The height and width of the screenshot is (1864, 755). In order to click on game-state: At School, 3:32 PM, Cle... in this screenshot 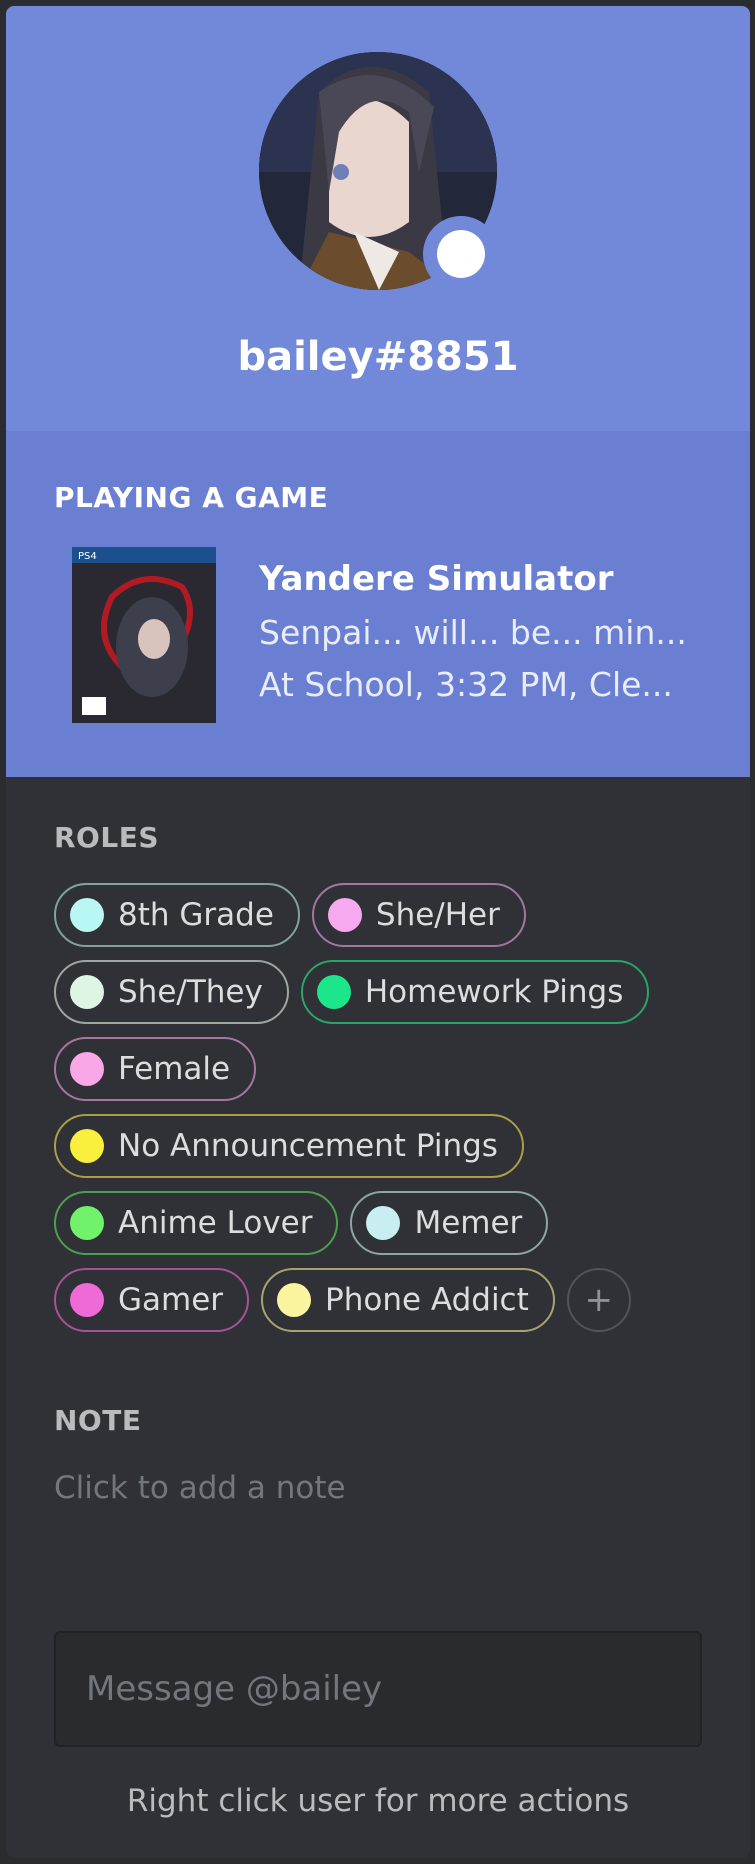, I will do `click(466, 684)`.